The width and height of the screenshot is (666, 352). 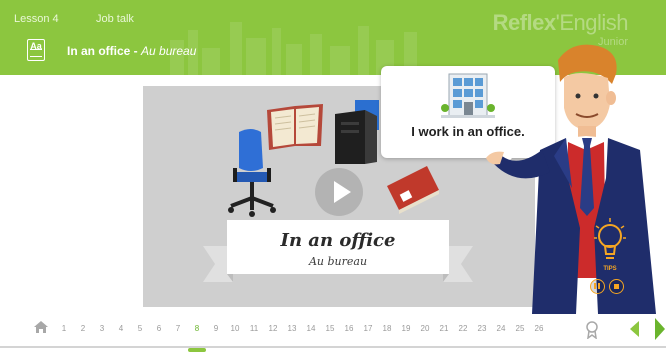 What do you see at coordinates (349, 328) in the screenshot?
I see `page-link: 16` at bounding box center [349, 328].